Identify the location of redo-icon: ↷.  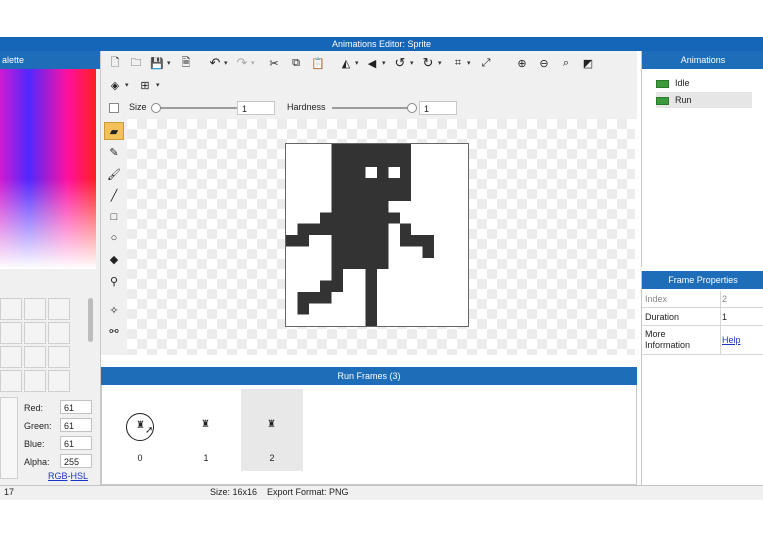
(242, 62).